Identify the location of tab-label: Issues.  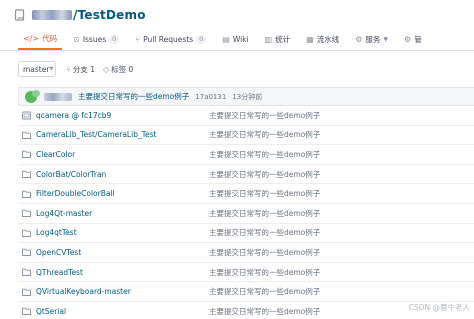
(94, 39).